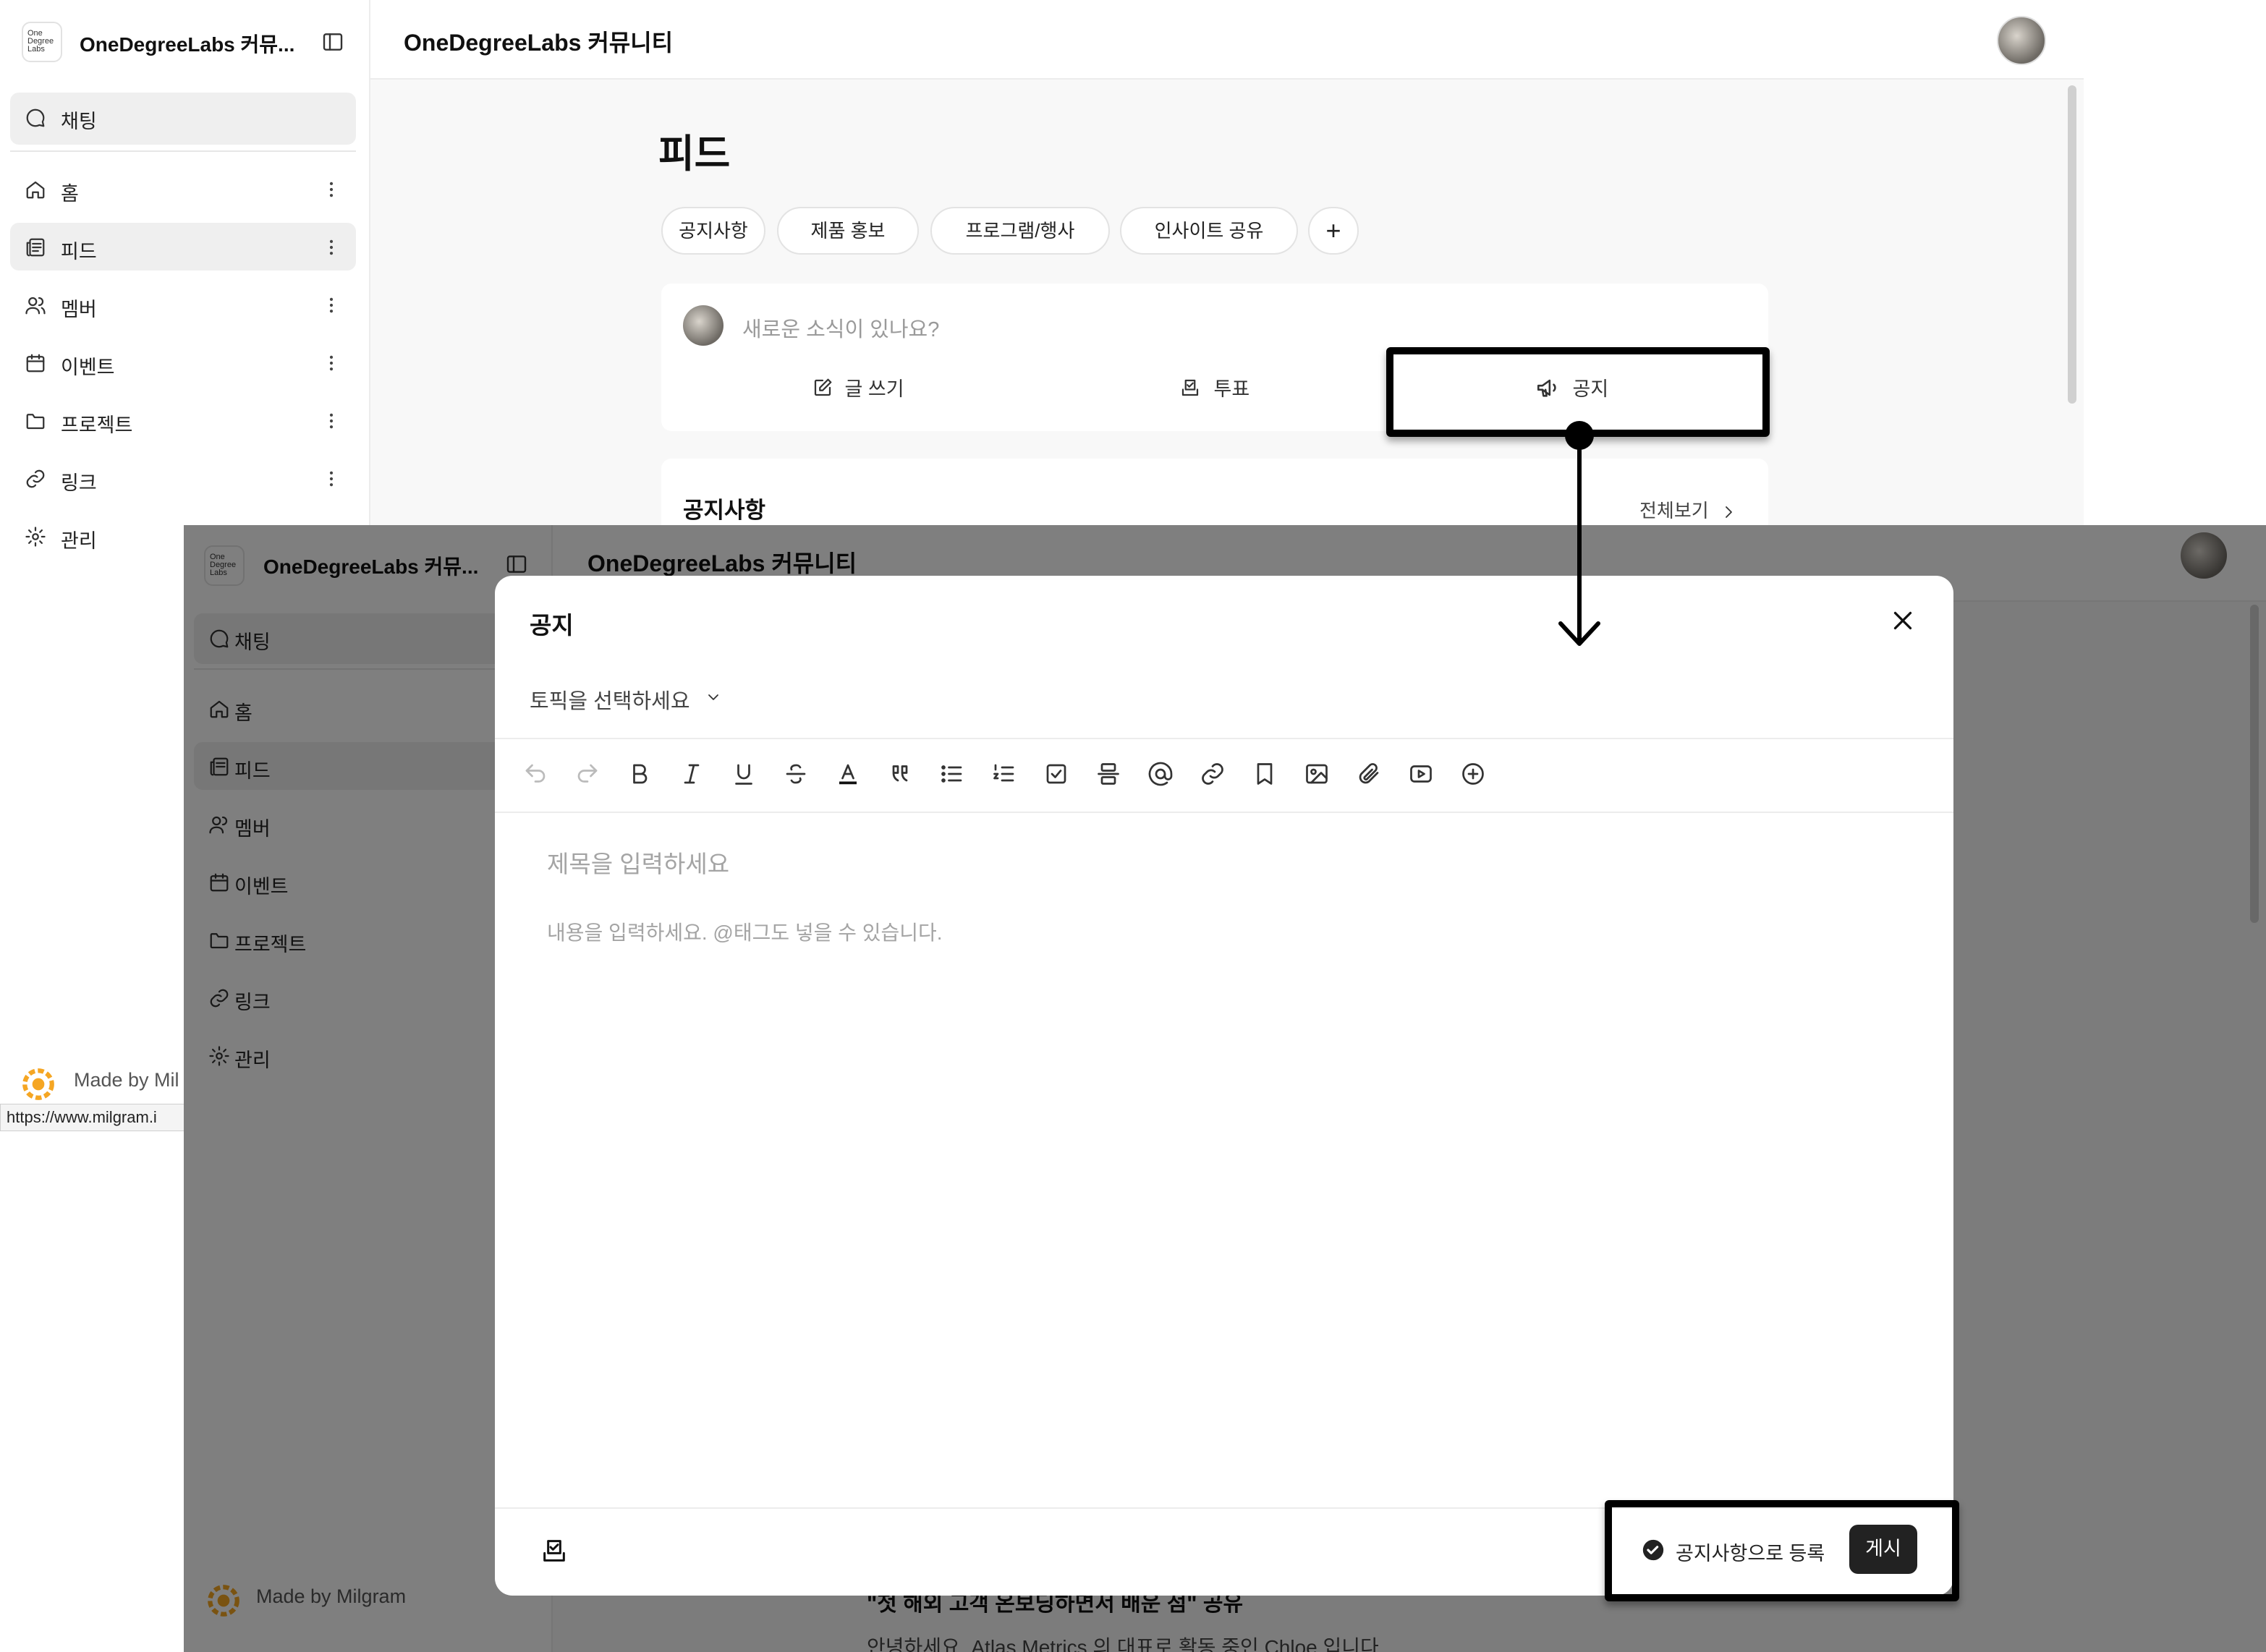  I want to click on chevron-right-icon, so click(1729, 512).